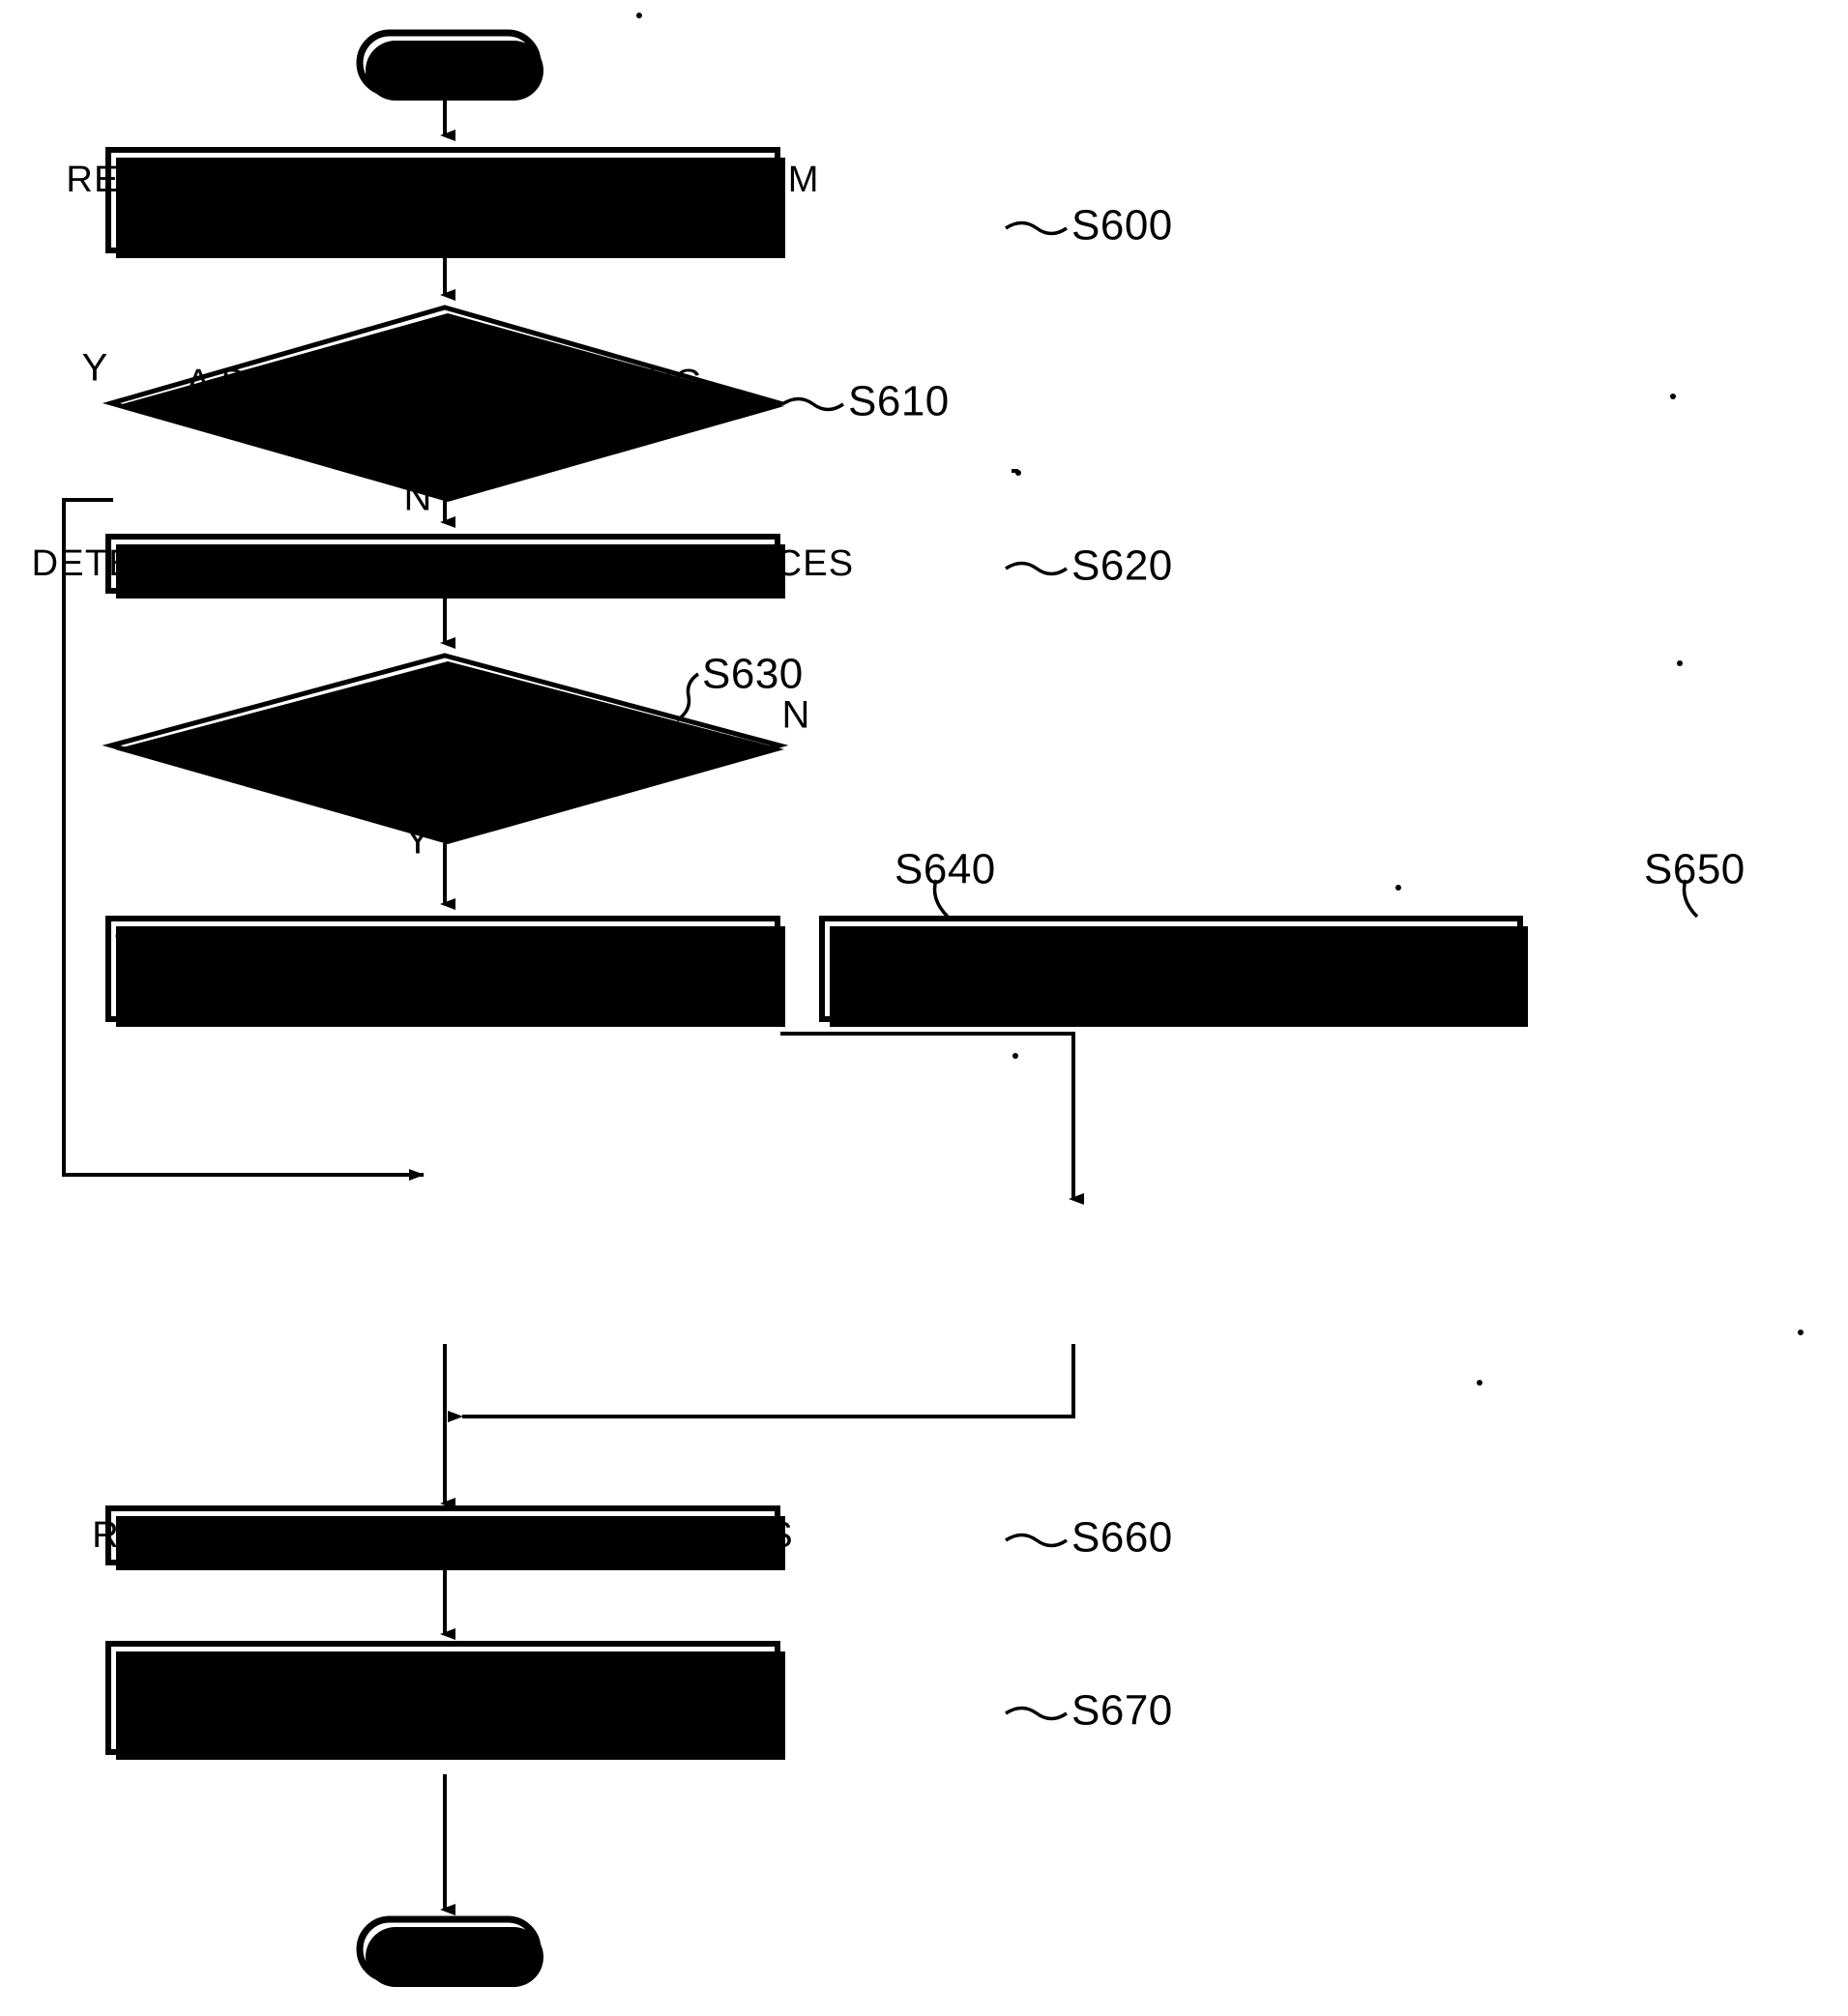  What do you see at coordinates (443, 1675) in the screenshot?
I see `s670-line1: CONDUCT RECORDING` at bounding box center [443, 1675].